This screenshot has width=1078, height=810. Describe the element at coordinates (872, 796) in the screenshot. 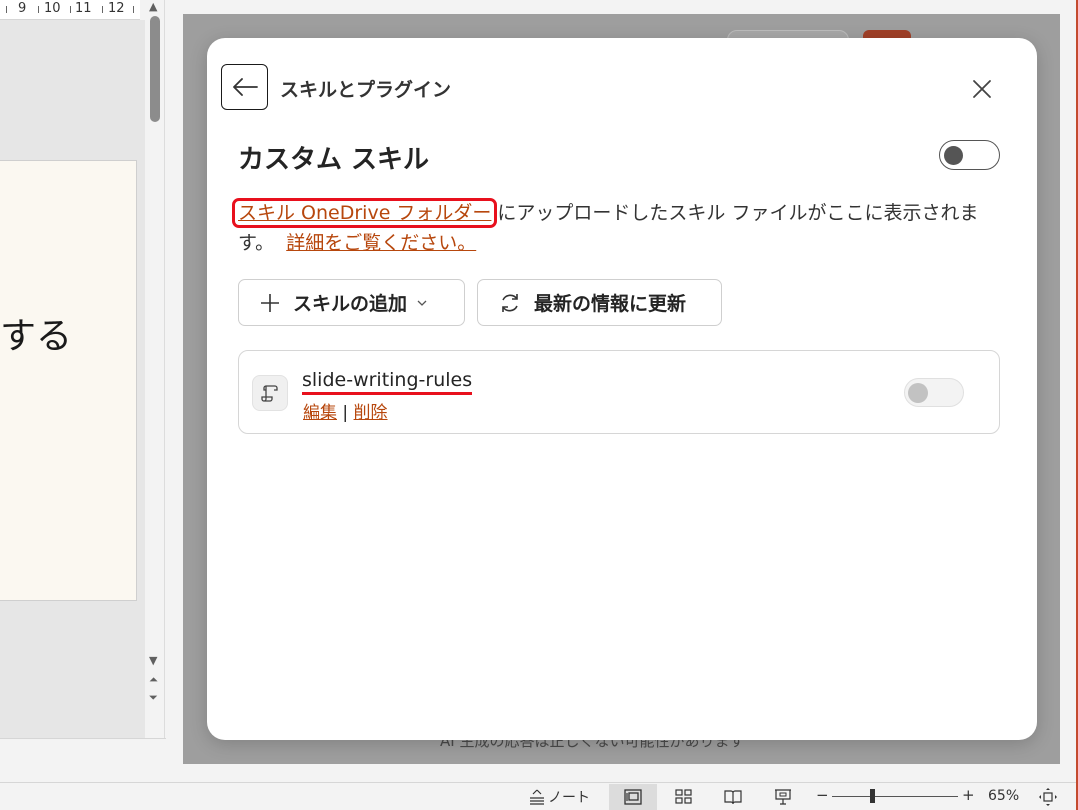

I see `zoom-slider-thumb` at that location.